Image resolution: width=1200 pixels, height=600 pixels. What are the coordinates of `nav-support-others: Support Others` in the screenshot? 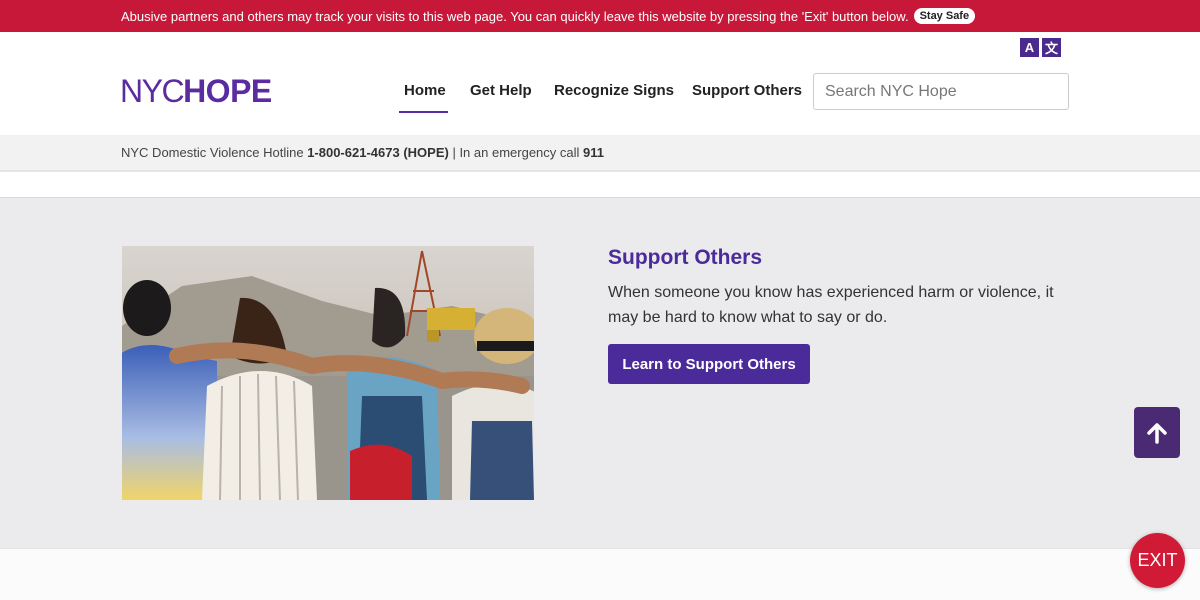 It's located at (747, 90).